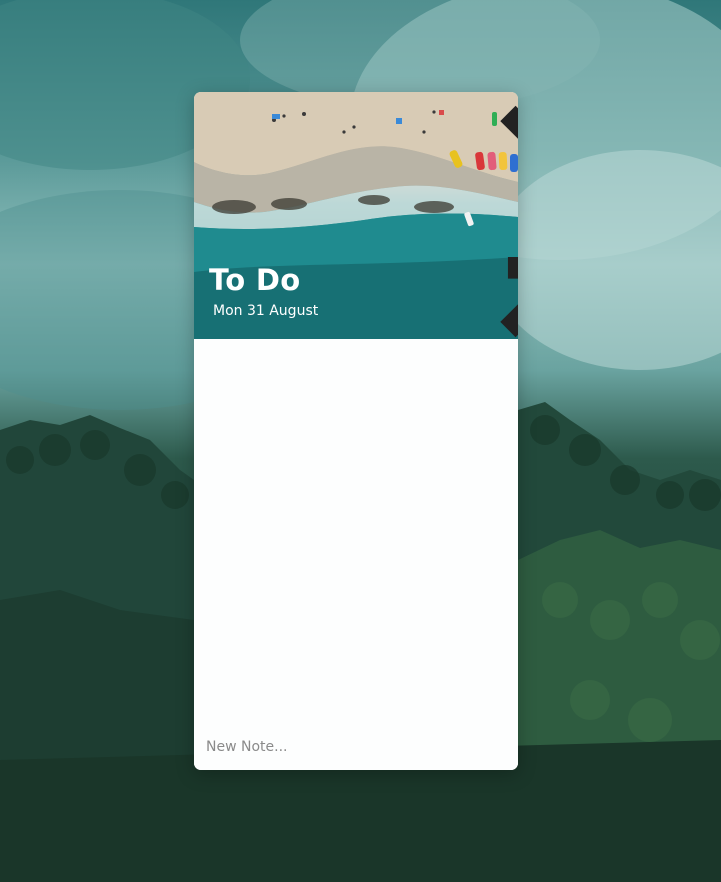 The image size is (721, 882). I want to click on list-title: To Do, so click(255, 280).